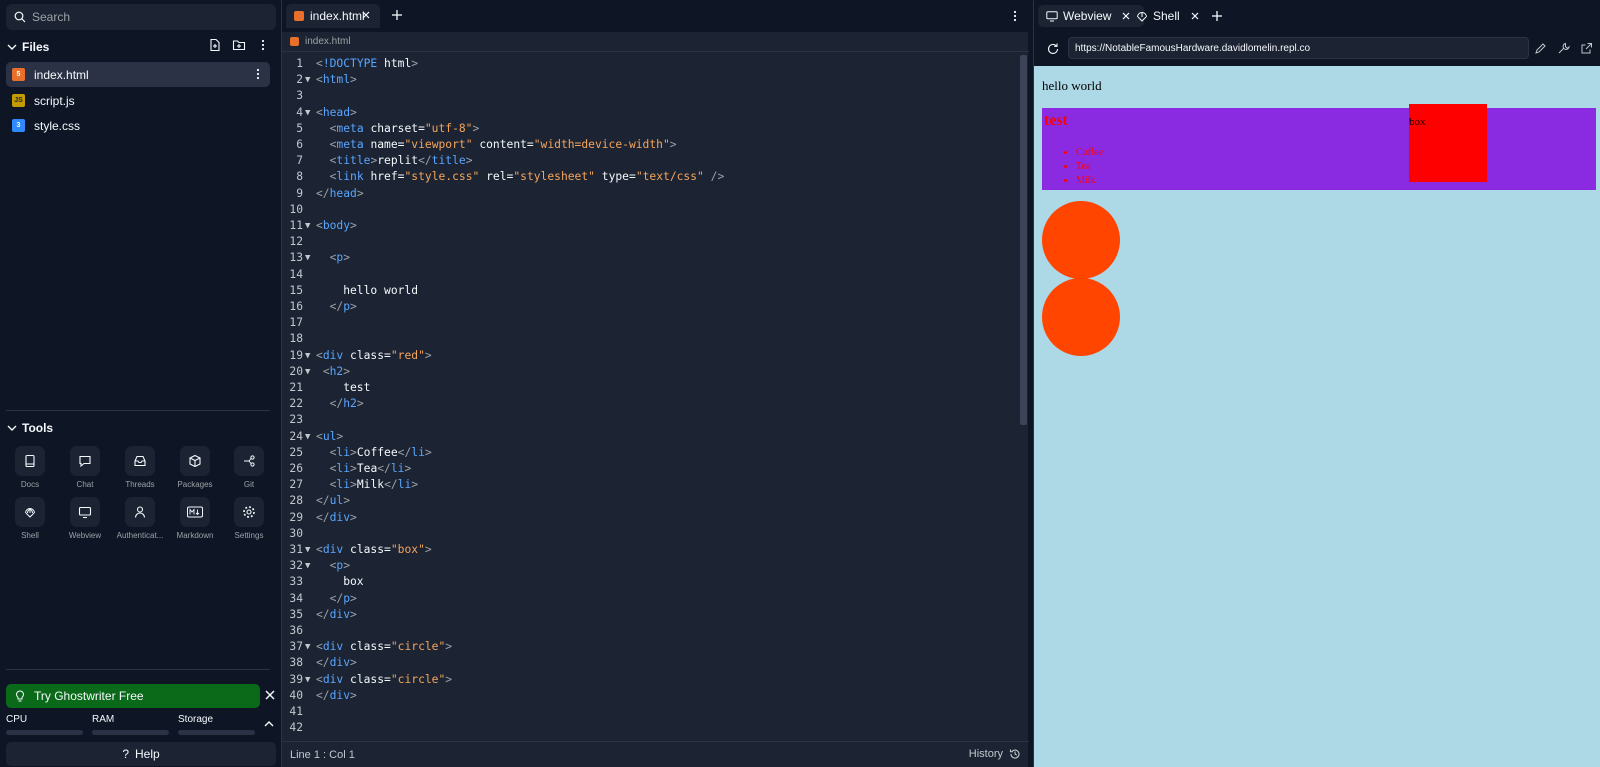 The image size is (1600, 767). What do you see at coordinates (333, 16) in the screenshot?
I see `tab-index-html: index.html` at bounding box center [333, 16].